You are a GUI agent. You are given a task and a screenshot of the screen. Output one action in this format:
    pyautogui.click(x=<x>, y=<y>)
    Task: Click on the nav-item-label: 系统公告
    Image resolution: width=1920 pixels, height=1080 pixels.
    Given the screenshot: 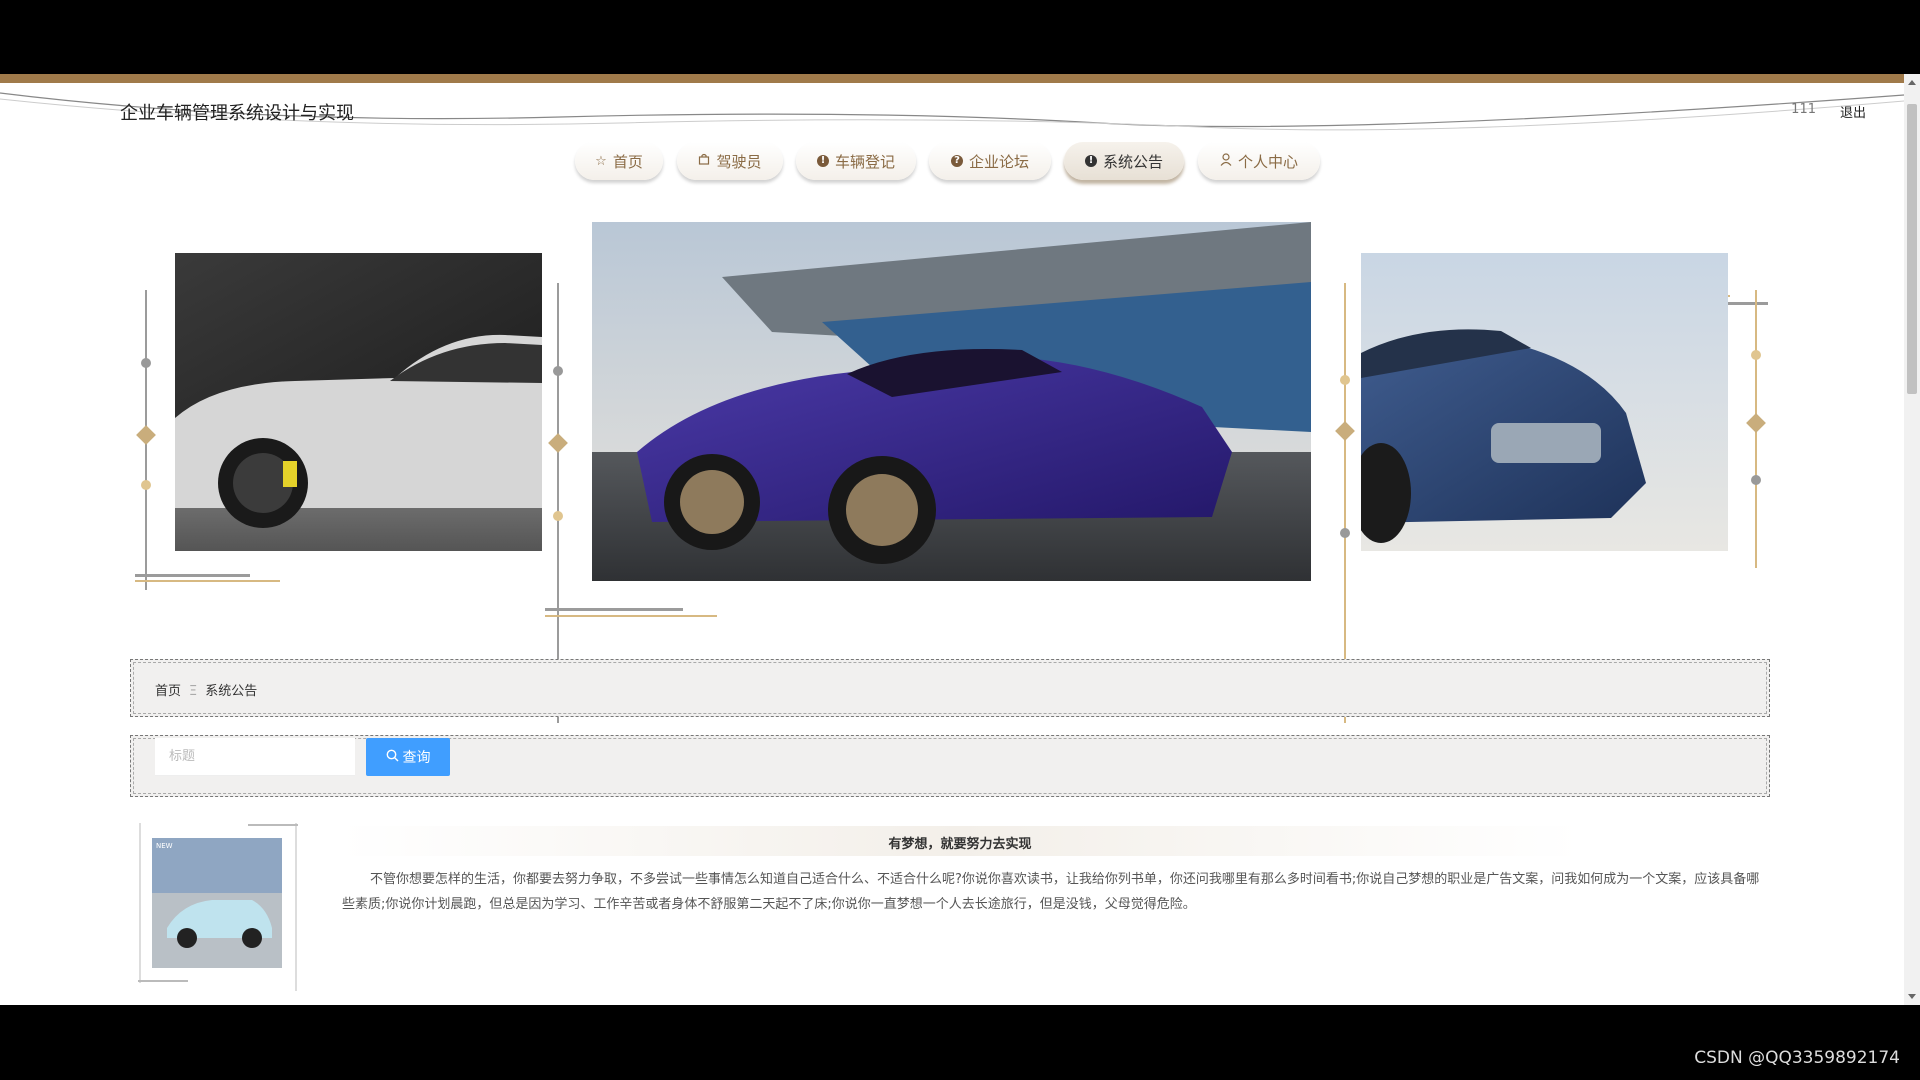 What is the action you would take?
    pyautogui.click(x=1132, y=161)
    